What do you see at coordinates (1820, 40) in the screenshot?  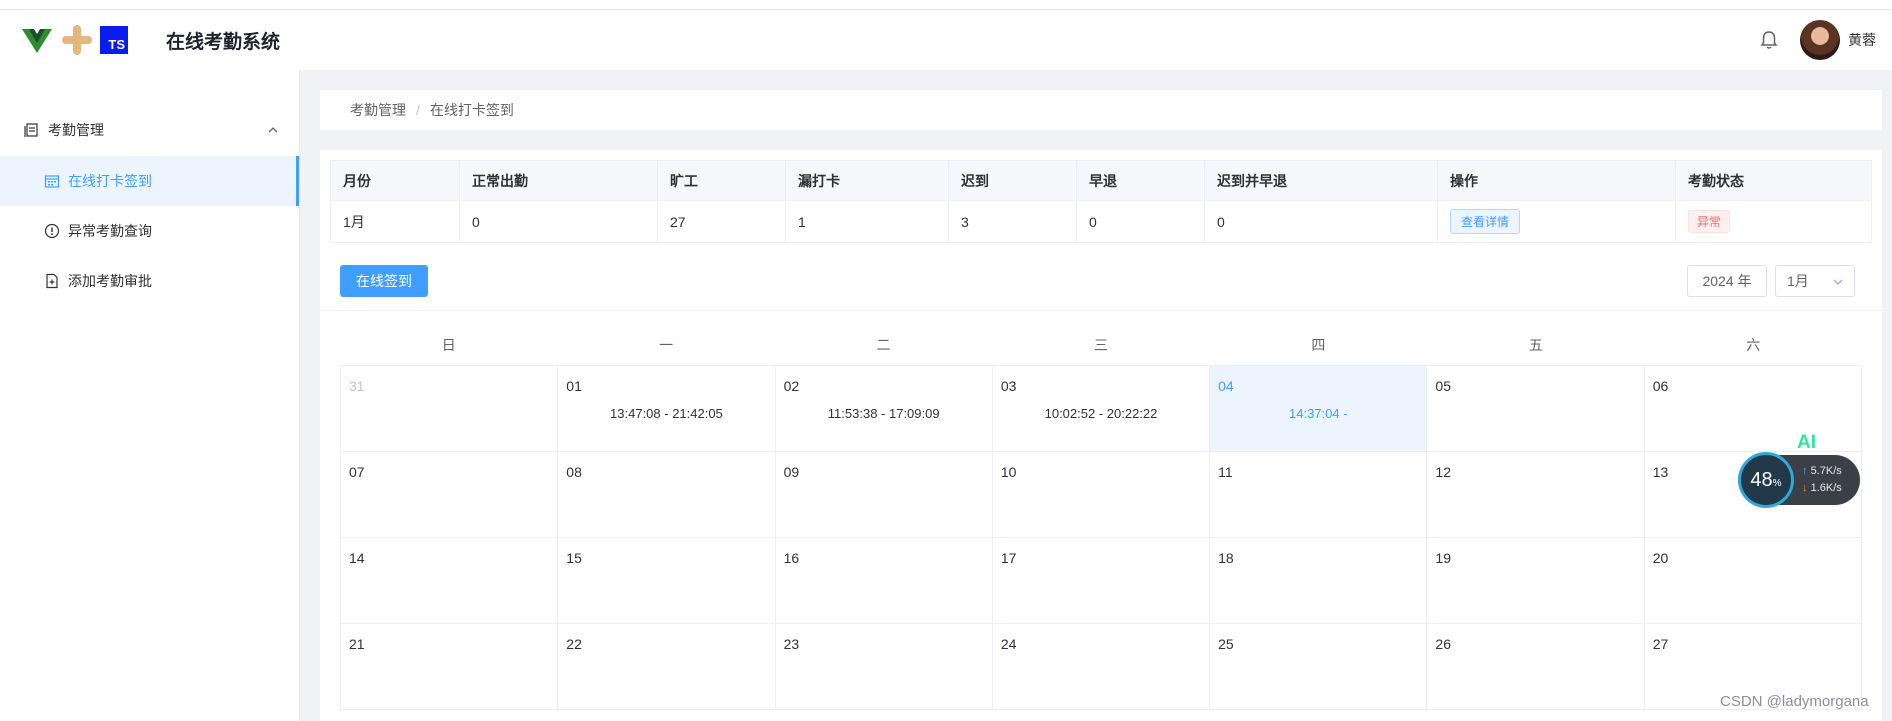 I see `avatar` at bounding box center [1820, 40].